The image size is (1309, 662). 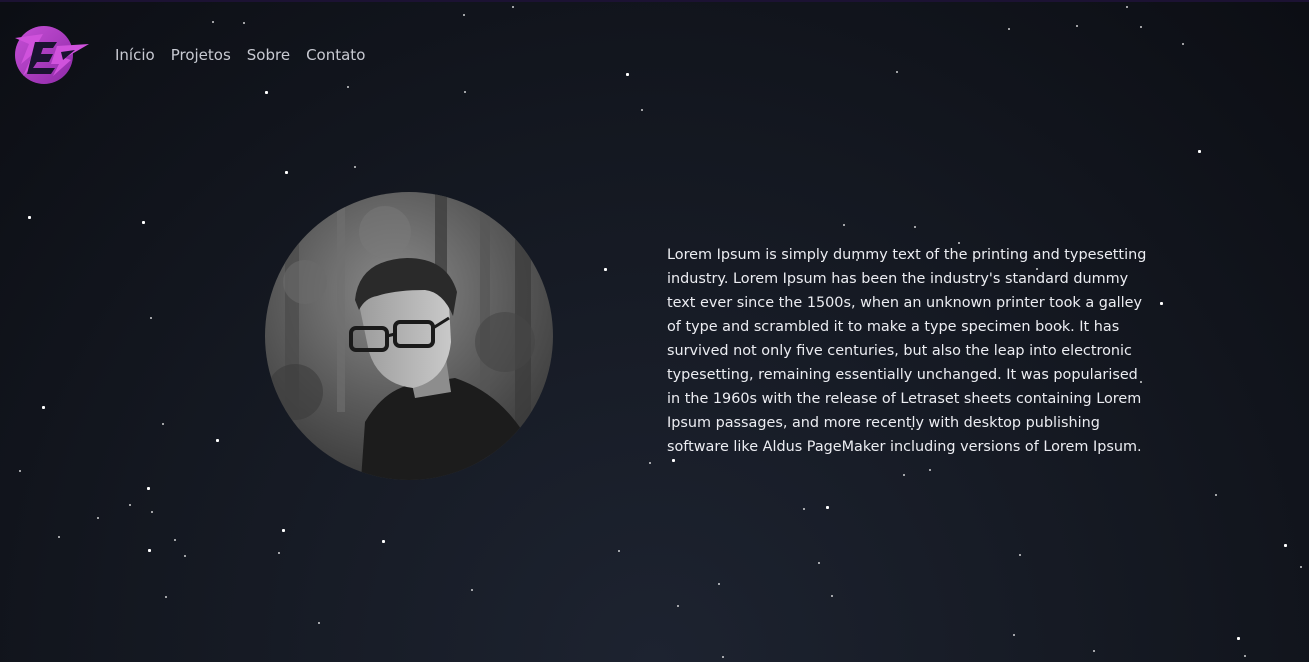 I want to click on profile-avatar, so click(x=409, y=336).